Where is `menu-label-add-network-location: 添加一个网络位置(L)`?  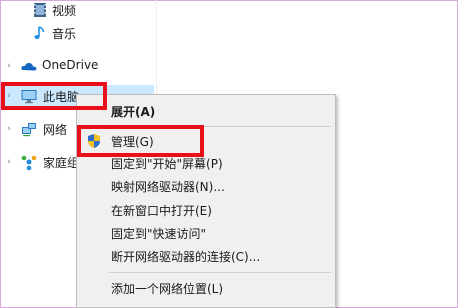 menu-label-add-network-location: 添加一个网络位置(L) is located at coordinates (167, 288).